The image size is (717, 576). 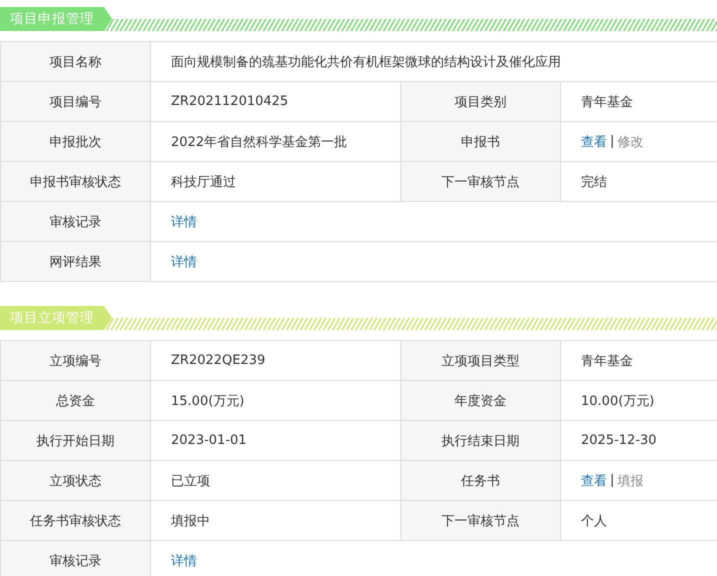 What do you see at coordinates (76, 142) in the screenshot?
I see `field-label: 申报批次` at bounding box center [76, 142].